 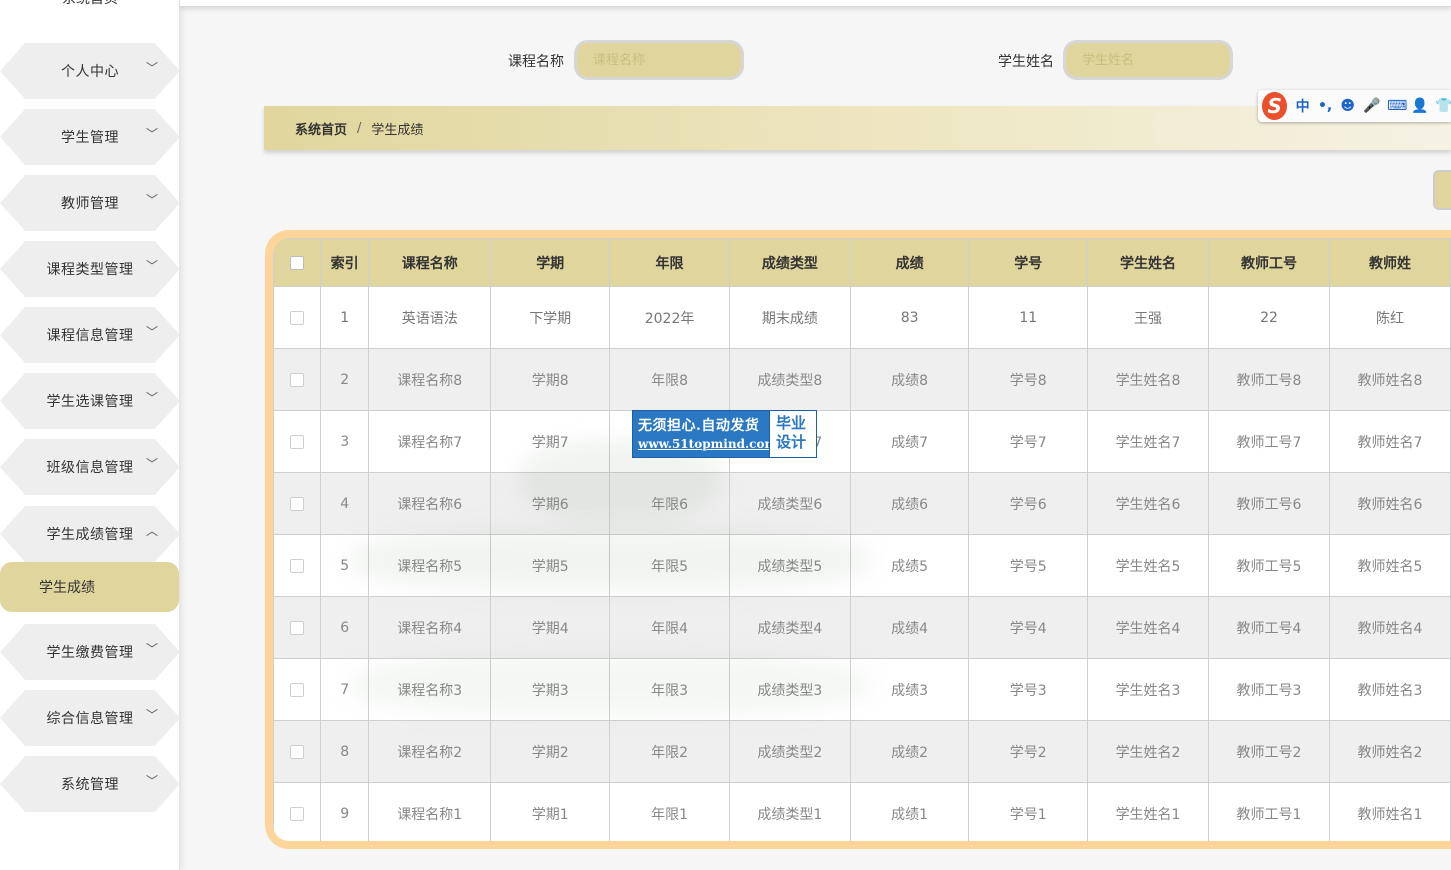 I want to click on sidebar-item-system-mgmt: 系统管理 ﹀, so click(x=89, y=784).